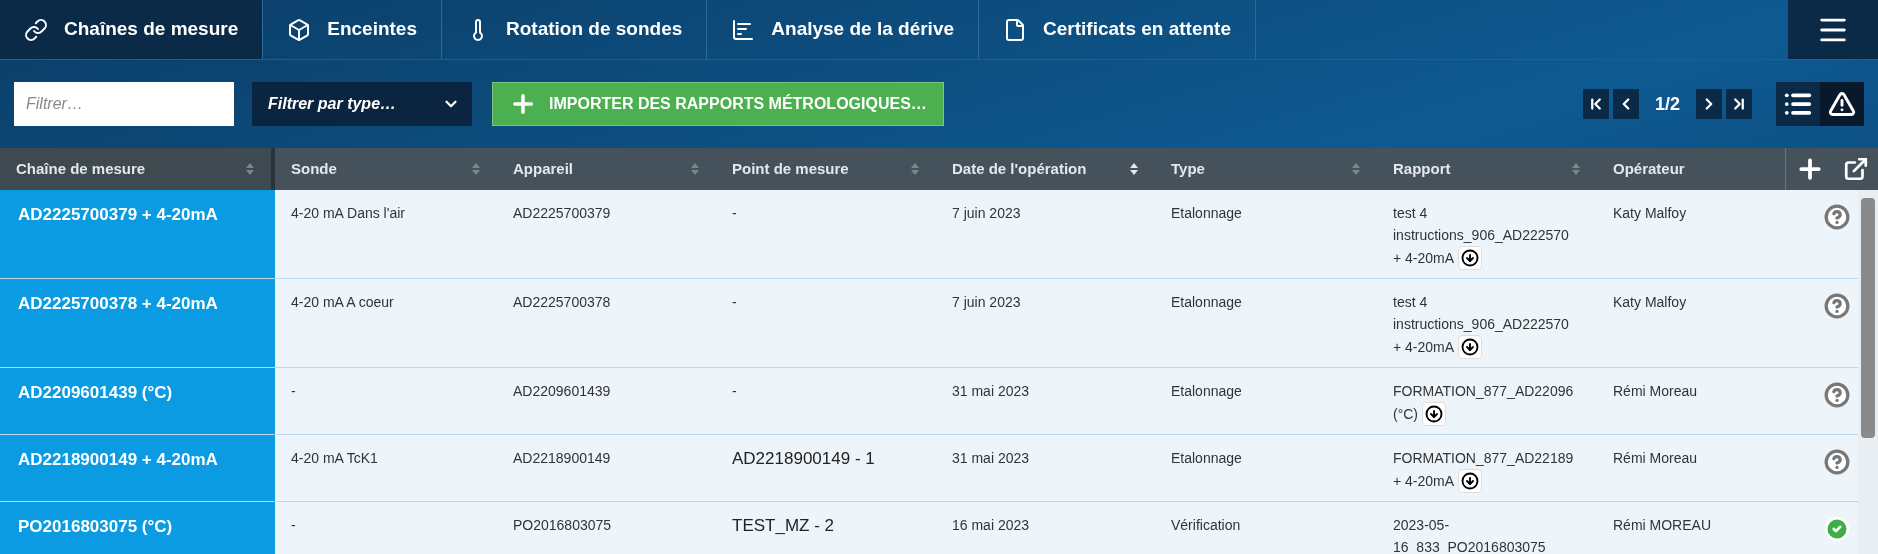  What do you see at coordinates (1487, 169) in the screenshot?
I see `column-header: Rapport` at bounding box center [1487, 169].